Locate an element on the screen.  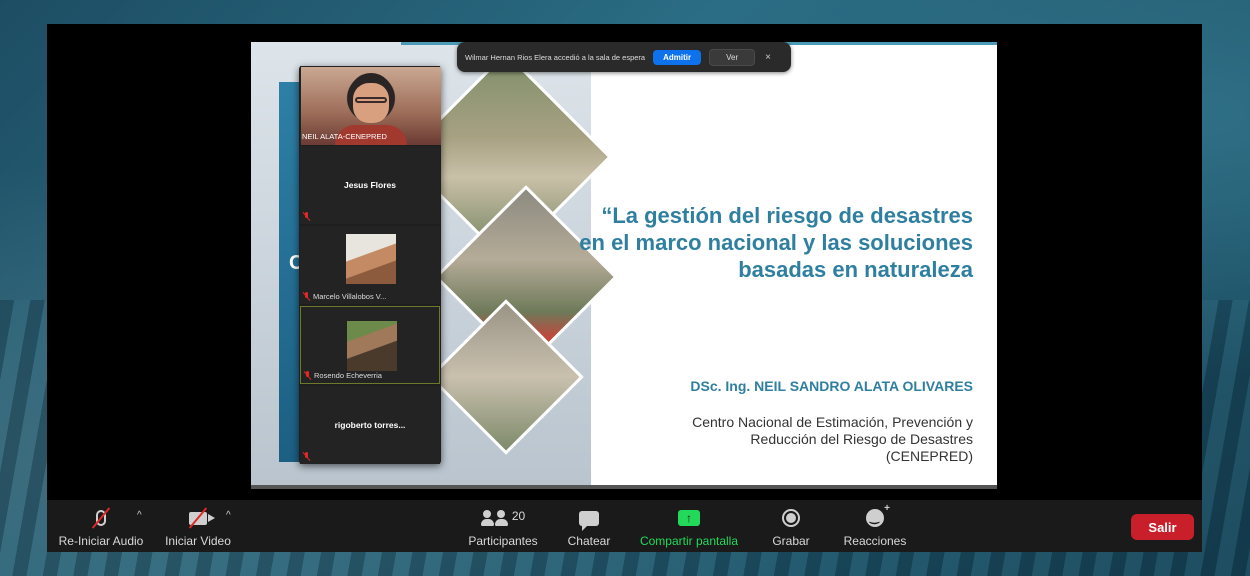
participants-button-label: Participantes is located at coordinates (503, 541).